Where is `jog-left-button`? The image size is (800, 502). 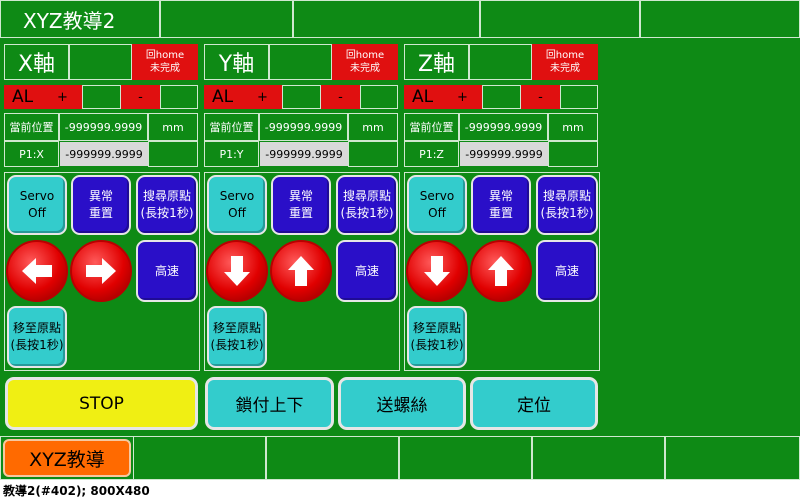
jog-left-button is located at coordinates (37, 271).